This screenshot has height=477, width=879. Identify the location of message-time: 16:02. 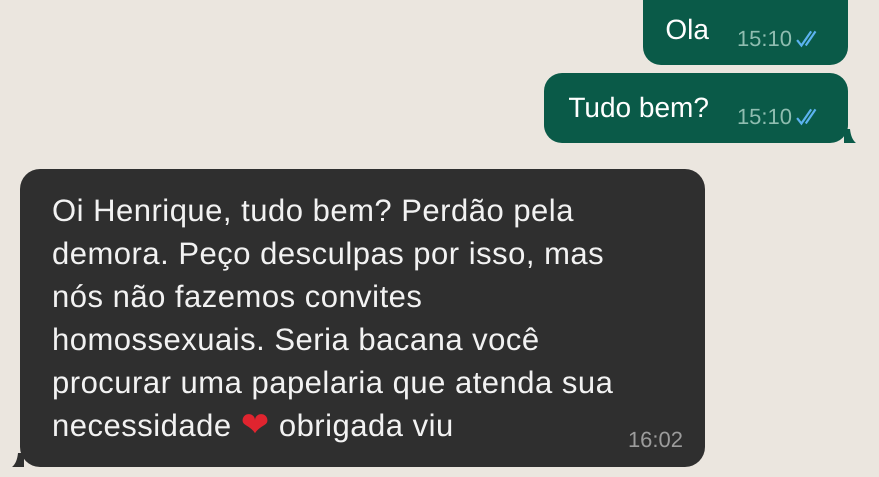
(655, 440).